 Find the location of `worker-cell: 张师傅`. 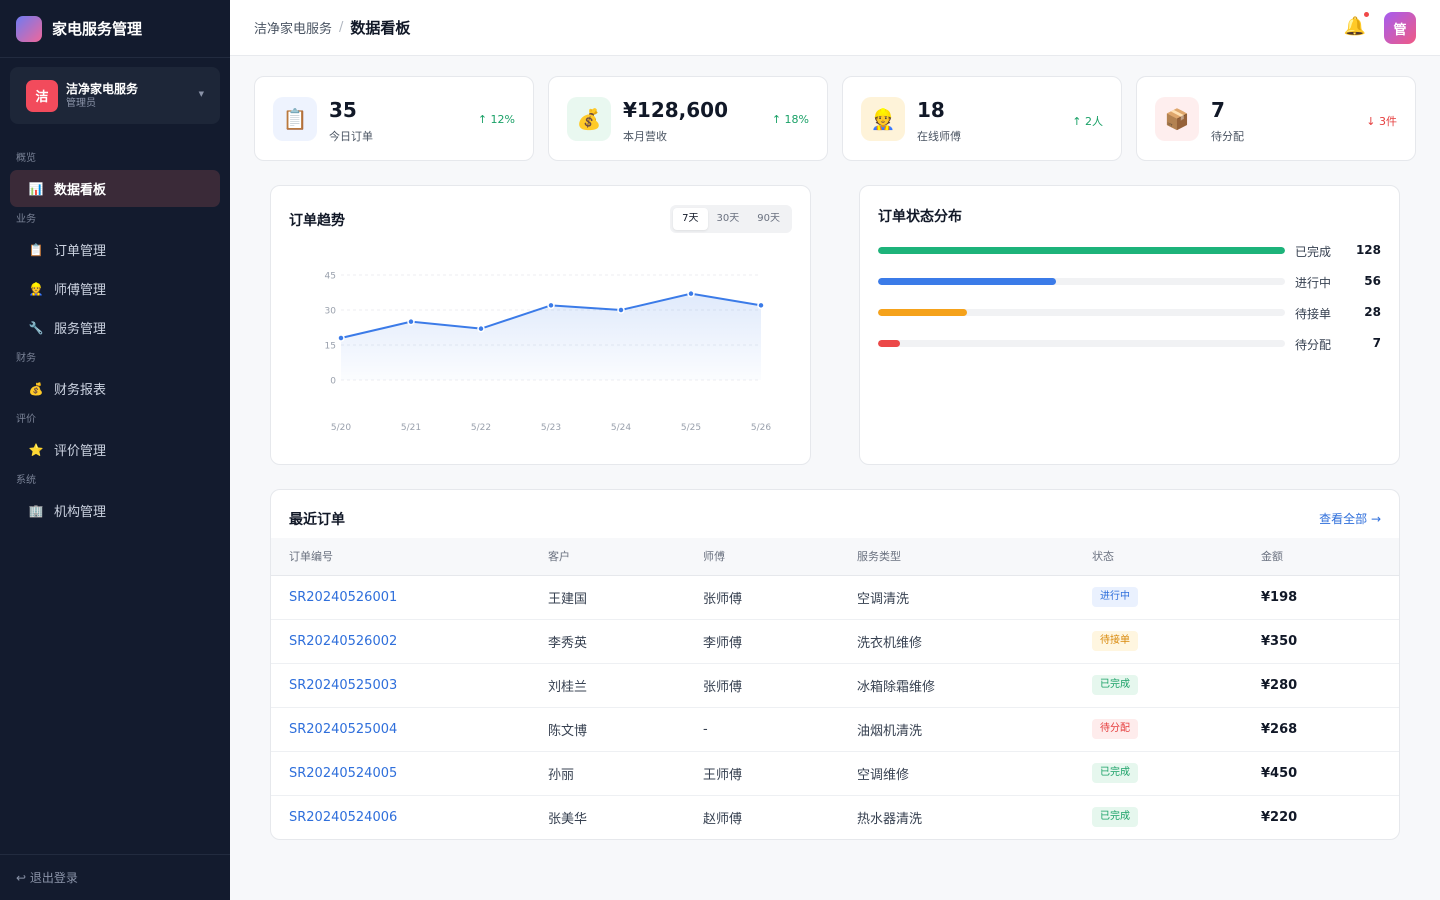

worker-cell: 张师傅 is located at coordinates (780, 597).